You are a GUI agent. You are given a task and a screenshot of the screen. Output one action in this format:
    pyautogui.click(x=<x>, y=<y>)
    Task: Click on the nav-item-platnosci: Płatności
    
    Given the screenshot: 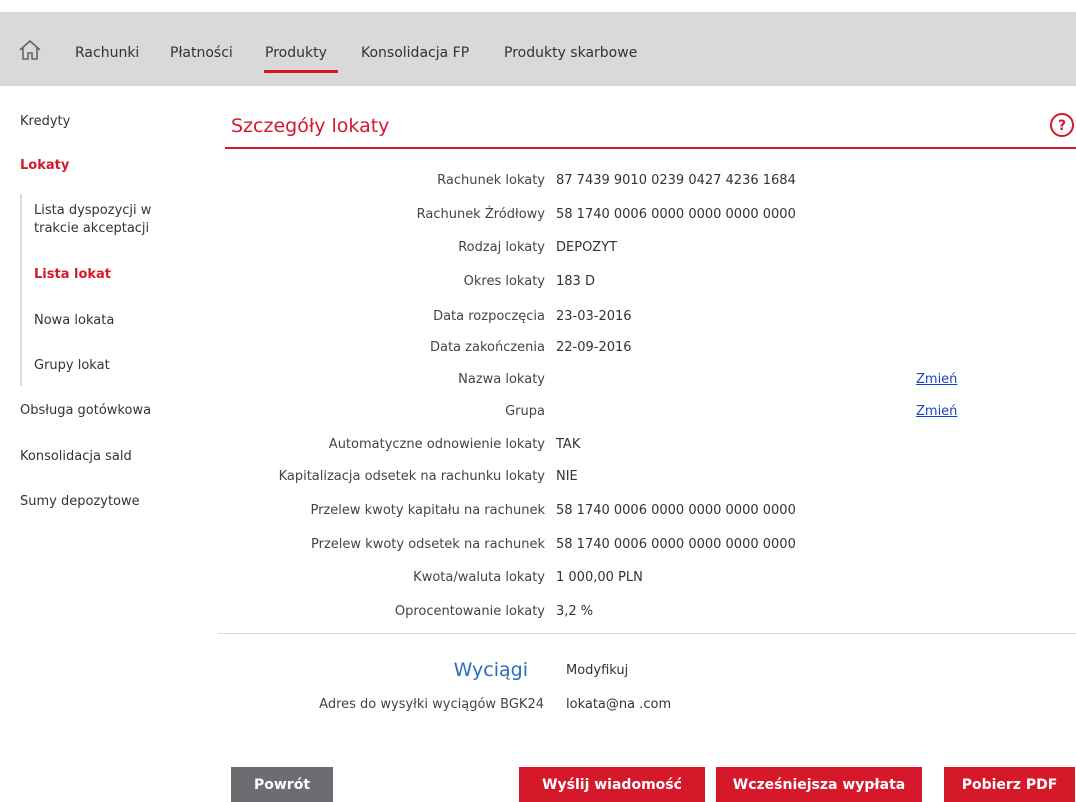 What is the action you would take?
    pyautogui.click(x=201, y=53)
    